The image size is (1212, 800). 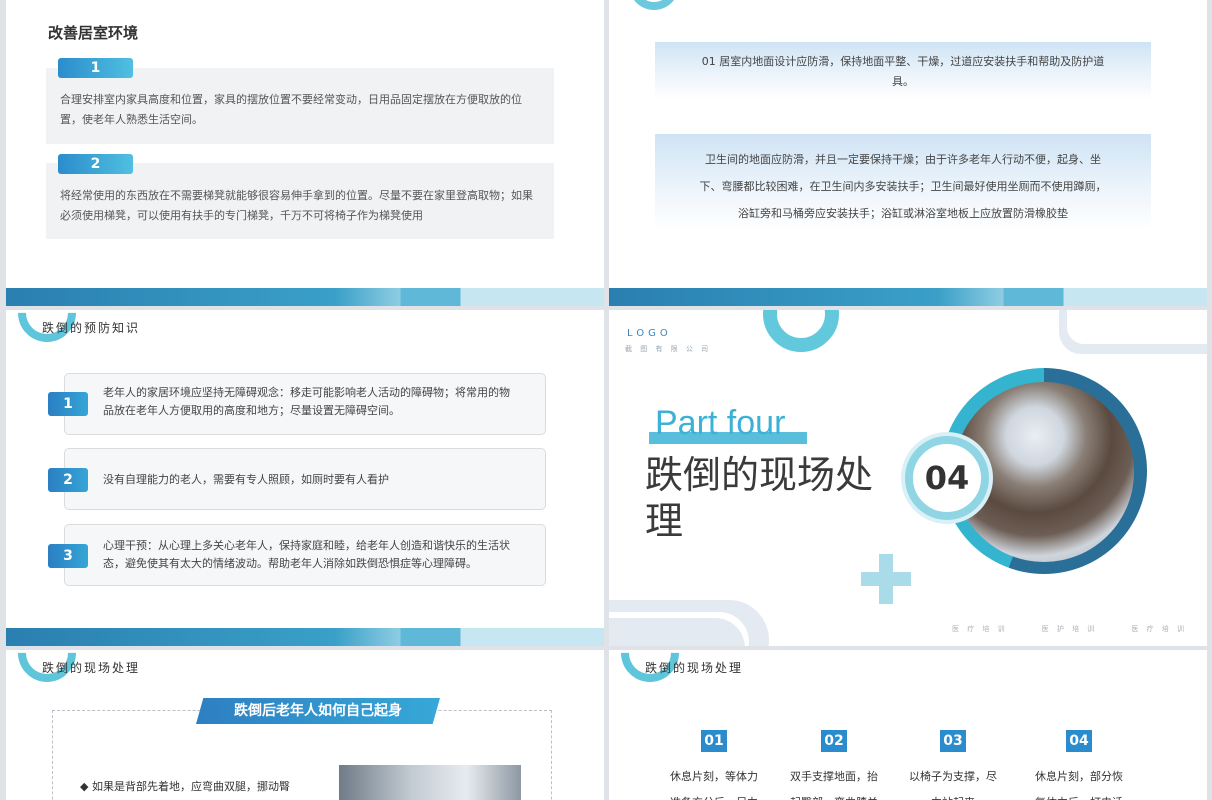 I want to click on list-item-text: 没有自理能力的老人，需要有专人照顾，如厕时要有人看护, so click(x=246, y=479).